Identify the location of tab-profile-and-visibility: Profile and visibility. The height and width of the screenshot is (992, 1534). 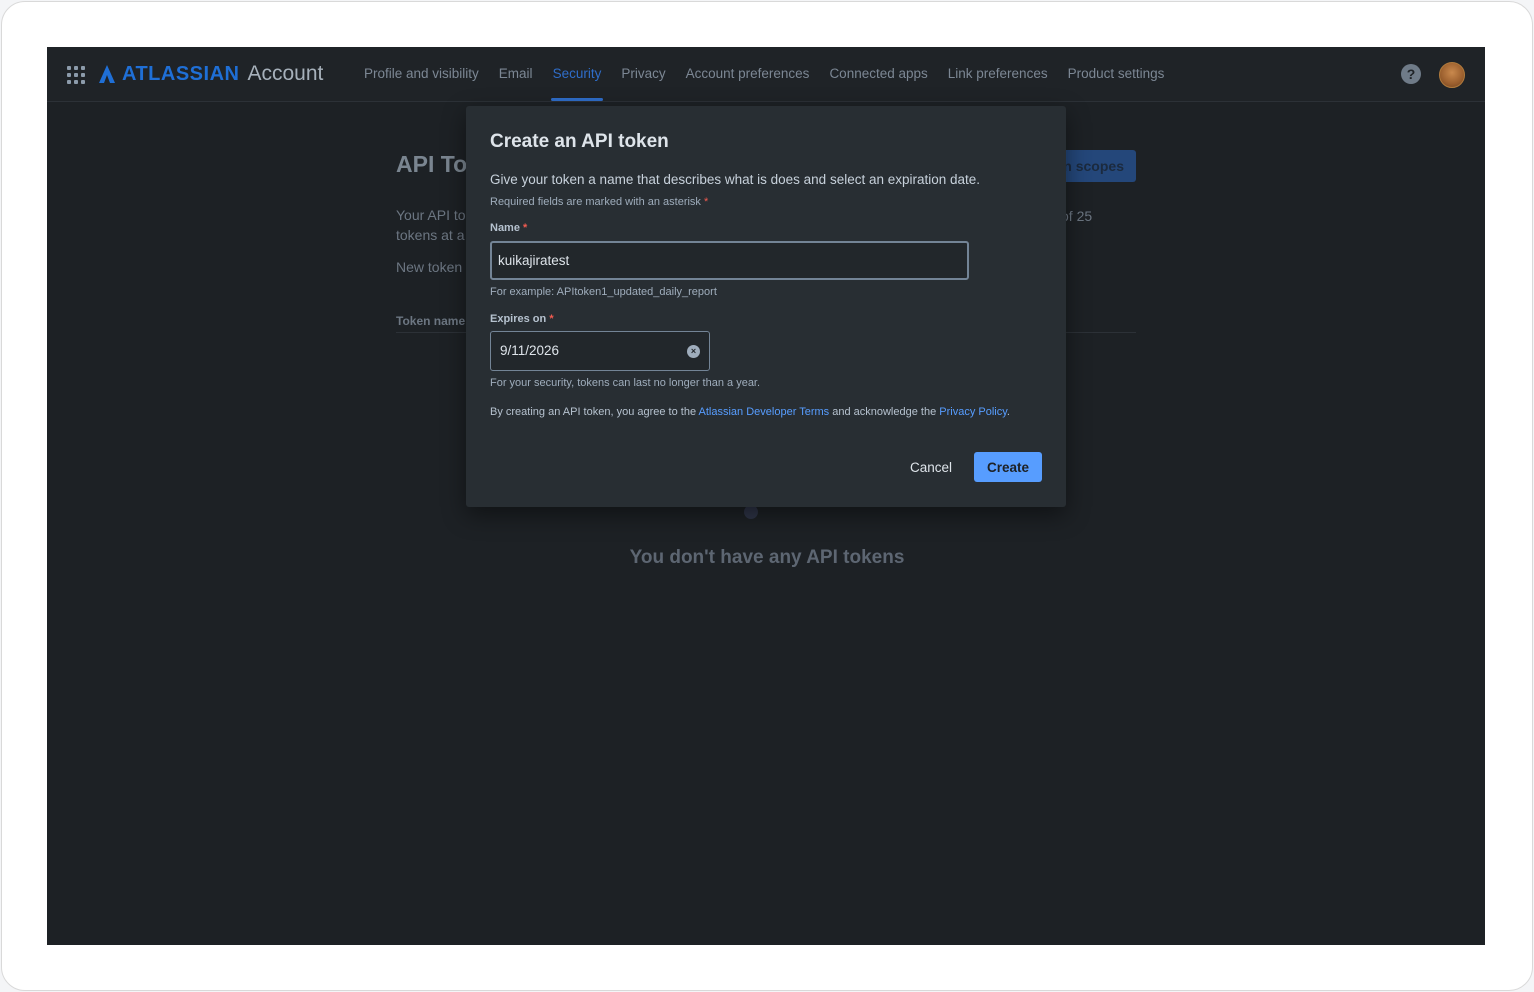
(421, 74).